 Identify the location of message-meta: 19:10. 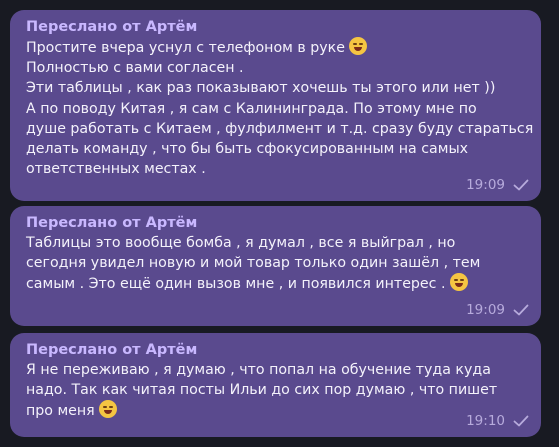
(497, 421).